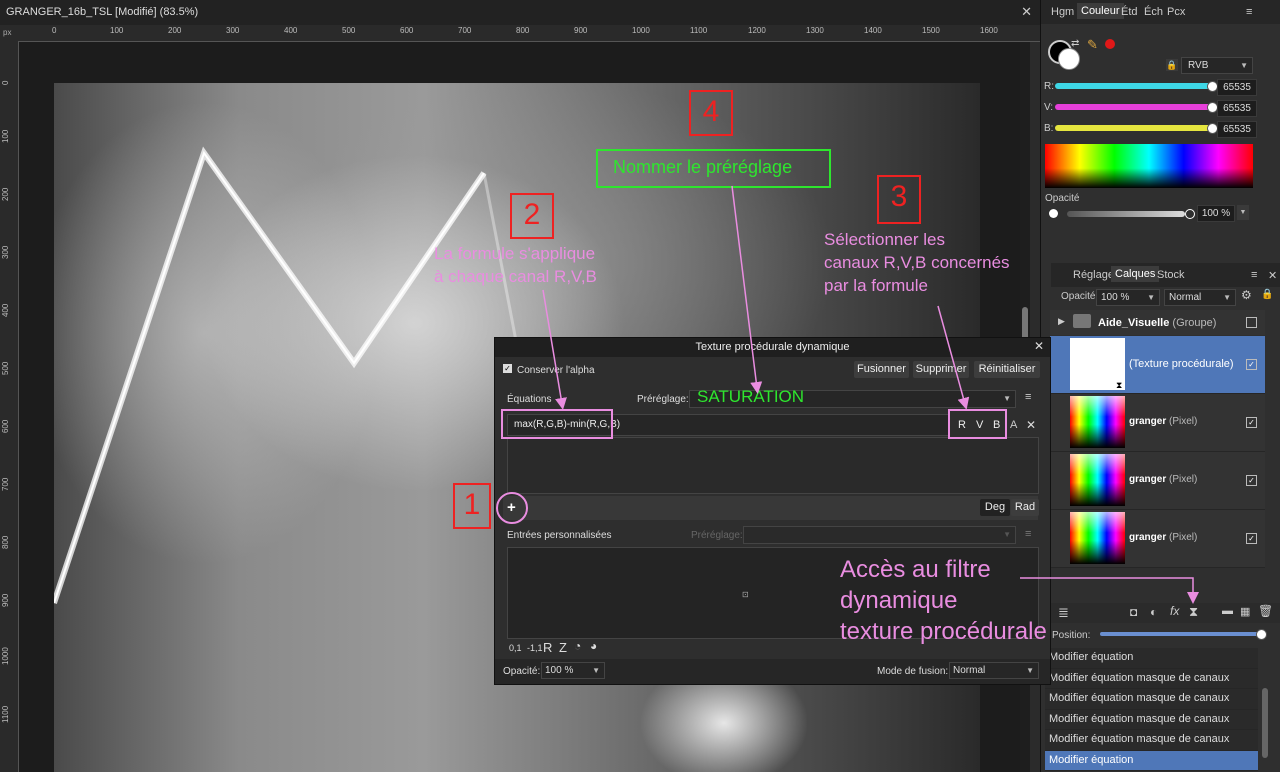 Image resolution: width=1280 pixels, height=772 pixels. What do you see at coordinates (1180, 634) in the screenshot?
I see `history-position-slider` at bounding box center [1180, 634].